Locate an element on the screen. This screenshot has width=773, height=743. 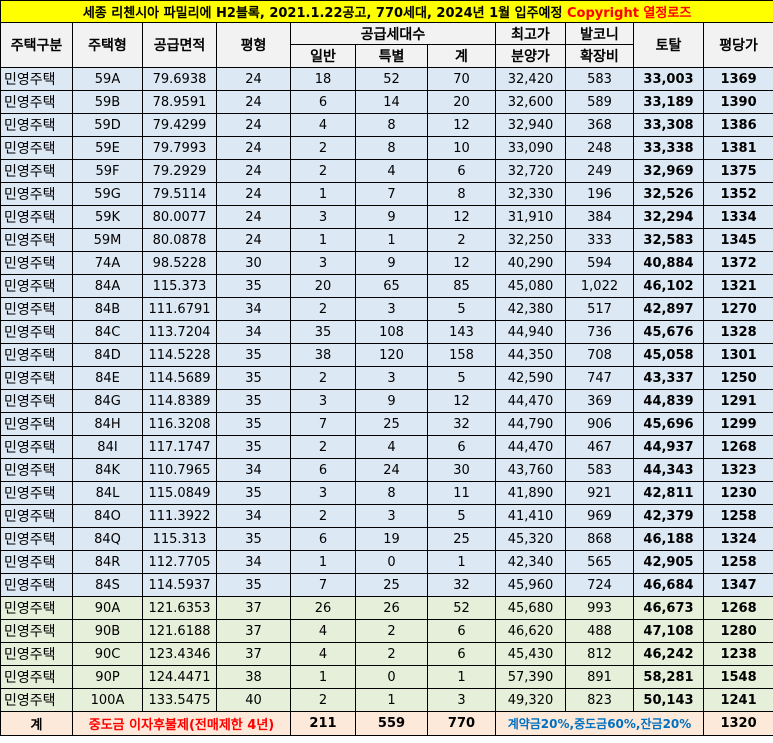
footer-payment: 계약금20%,중도금60%,잔금20% is located at coordinates (599, 723).